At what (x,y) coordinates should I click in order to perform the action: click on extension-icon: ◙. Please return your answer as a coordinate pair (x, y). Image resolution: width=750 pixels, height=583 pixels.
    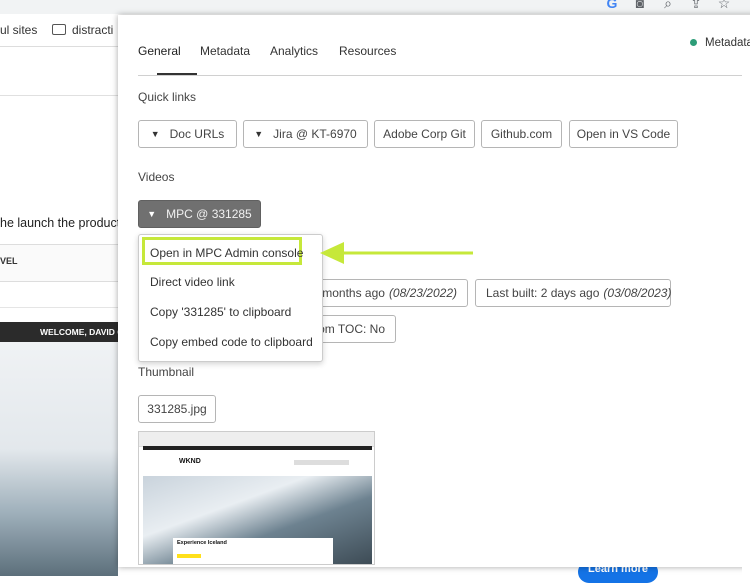
    Looking at the image, I should click on (640, 6).